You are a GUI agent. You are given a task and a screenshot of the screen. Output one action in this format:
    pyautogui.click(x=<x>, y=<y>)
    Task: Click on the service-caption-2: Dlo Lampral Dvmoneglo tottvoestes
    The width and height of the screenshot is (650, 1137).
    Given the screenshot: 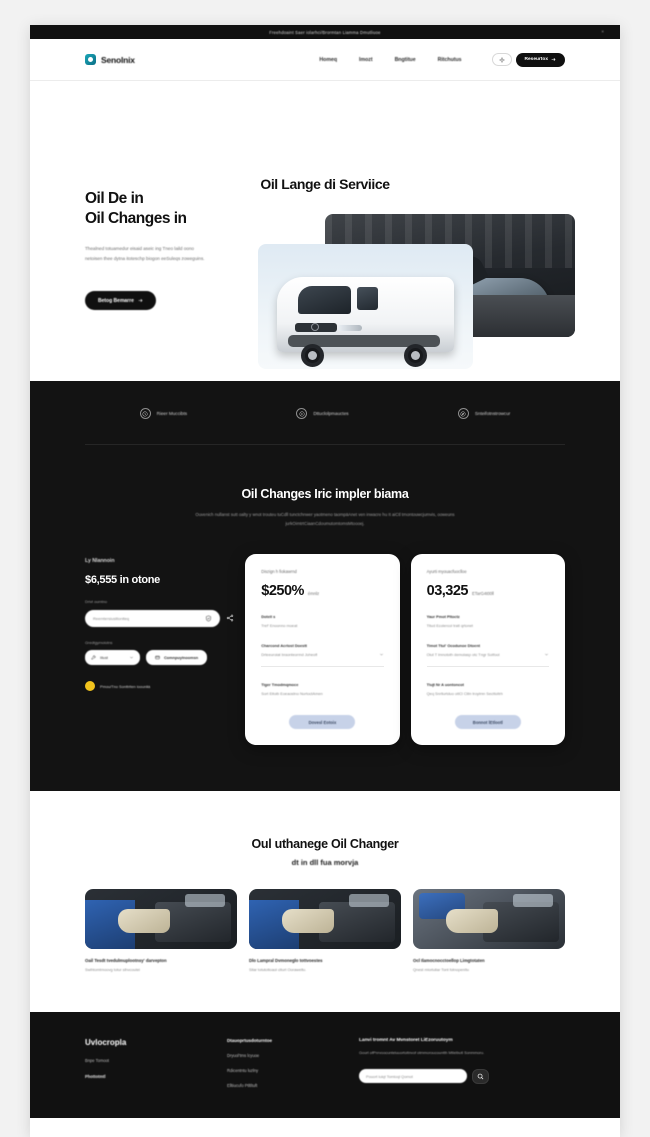 What is the action you would take?
    pyautogui.click(x=286, y=961)
    